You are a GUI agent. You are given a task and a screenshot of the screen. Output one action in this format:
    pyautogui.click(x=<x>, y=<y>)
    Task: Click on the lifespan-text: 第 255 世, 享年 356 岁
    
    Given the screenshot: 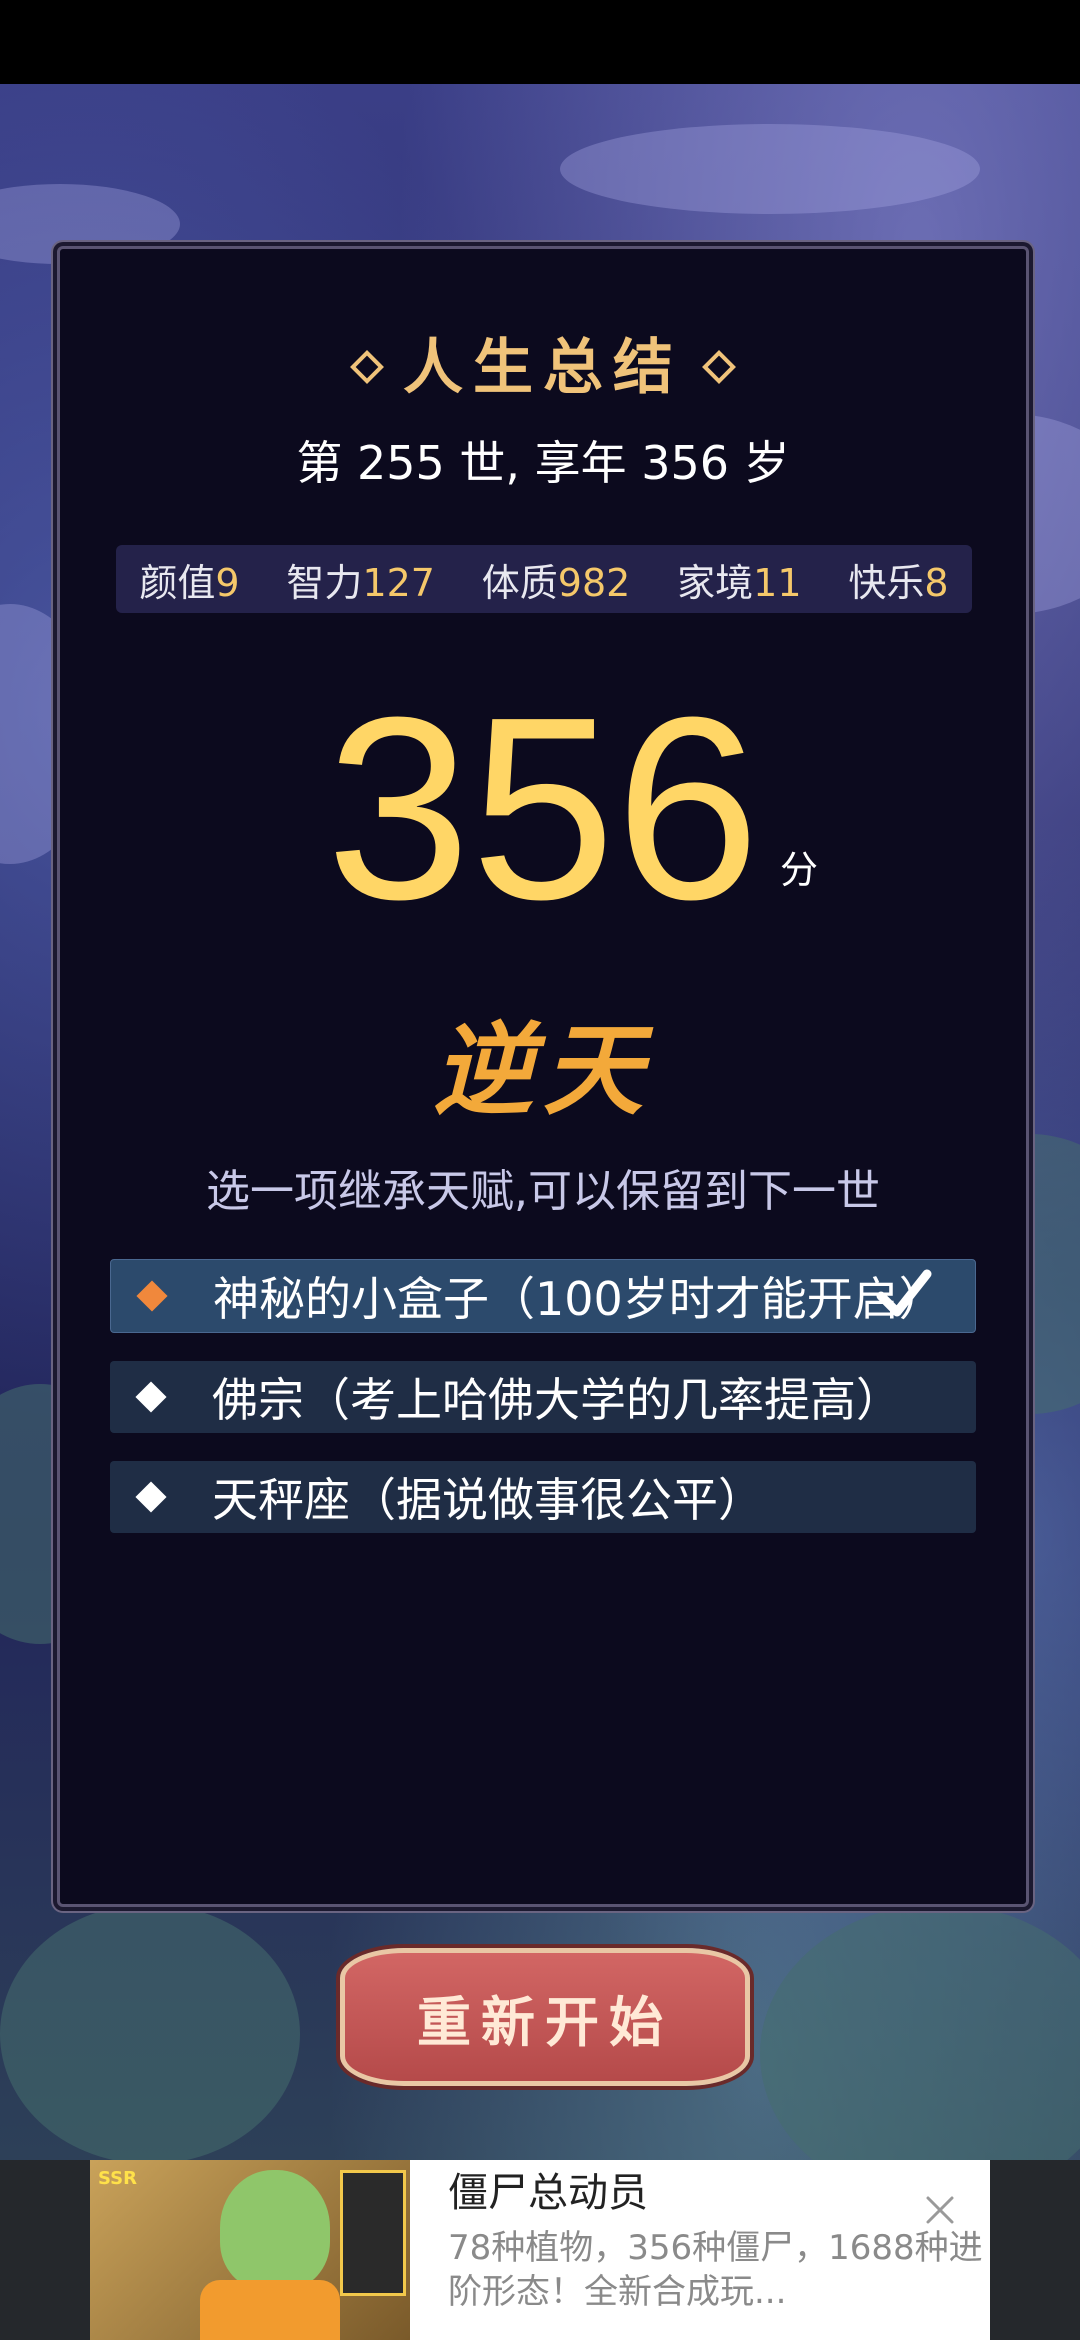 What is the action you would take?
    pyautogui.click(x=543, y=463)
    